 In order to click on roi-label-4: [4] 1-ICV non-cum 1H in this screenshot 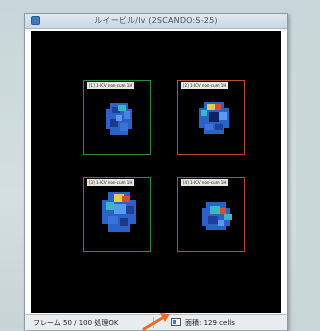, I will do `click(205, 182)`.